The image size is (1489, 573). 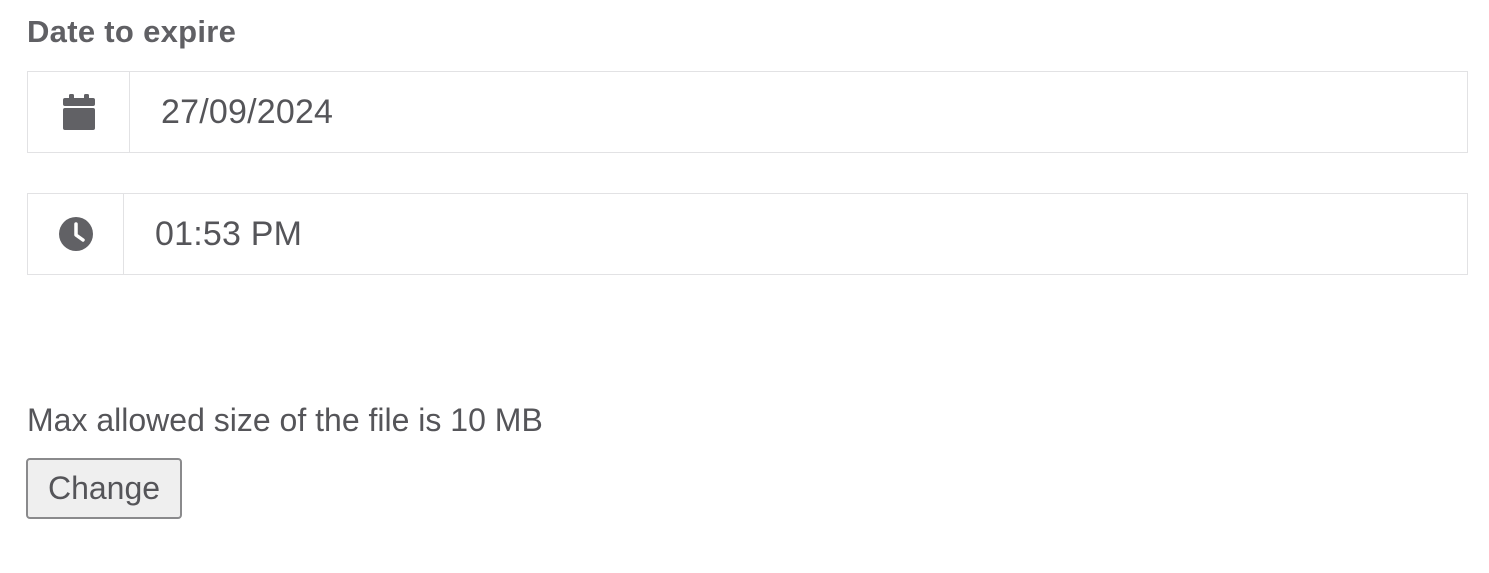 I want to click on date-addon, so click(x=79, y=112).